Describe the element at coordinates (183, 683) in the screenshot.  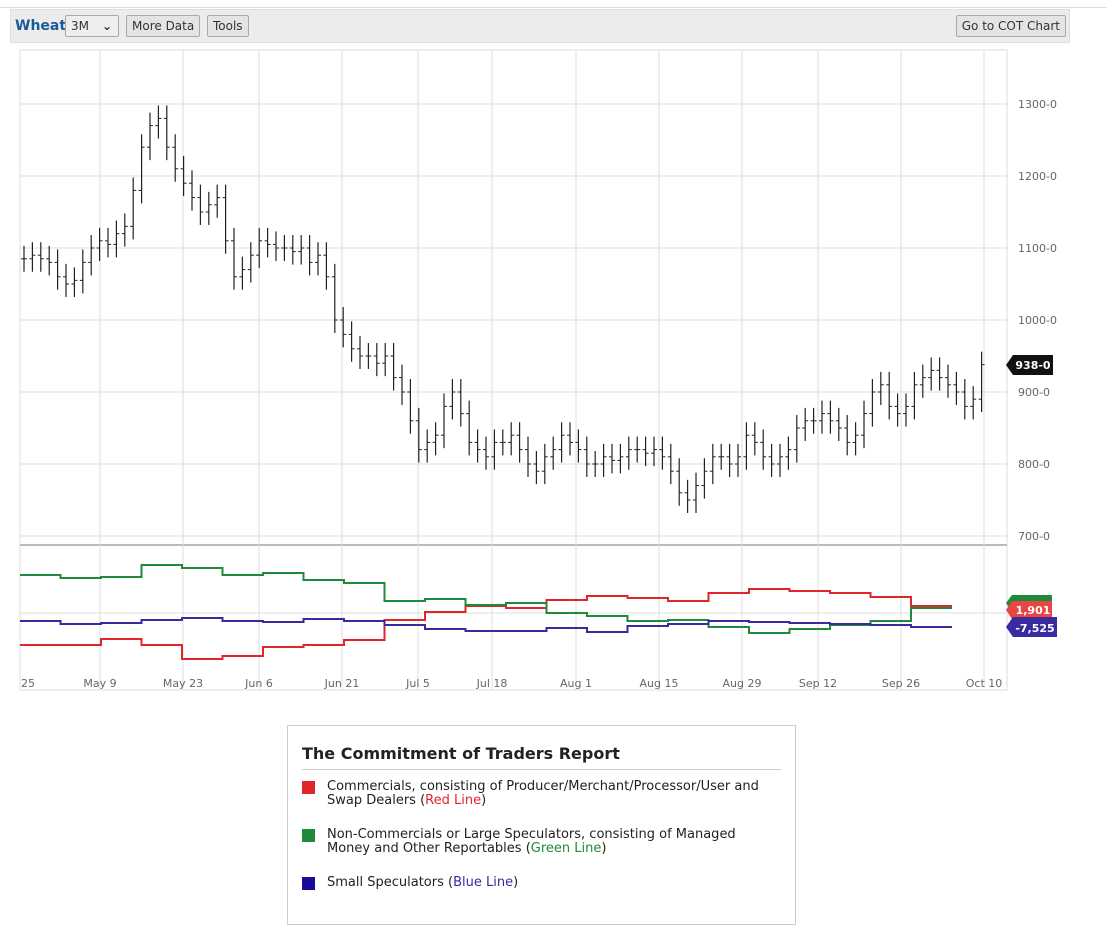
I see `x-tick-label: May 23` at that location.